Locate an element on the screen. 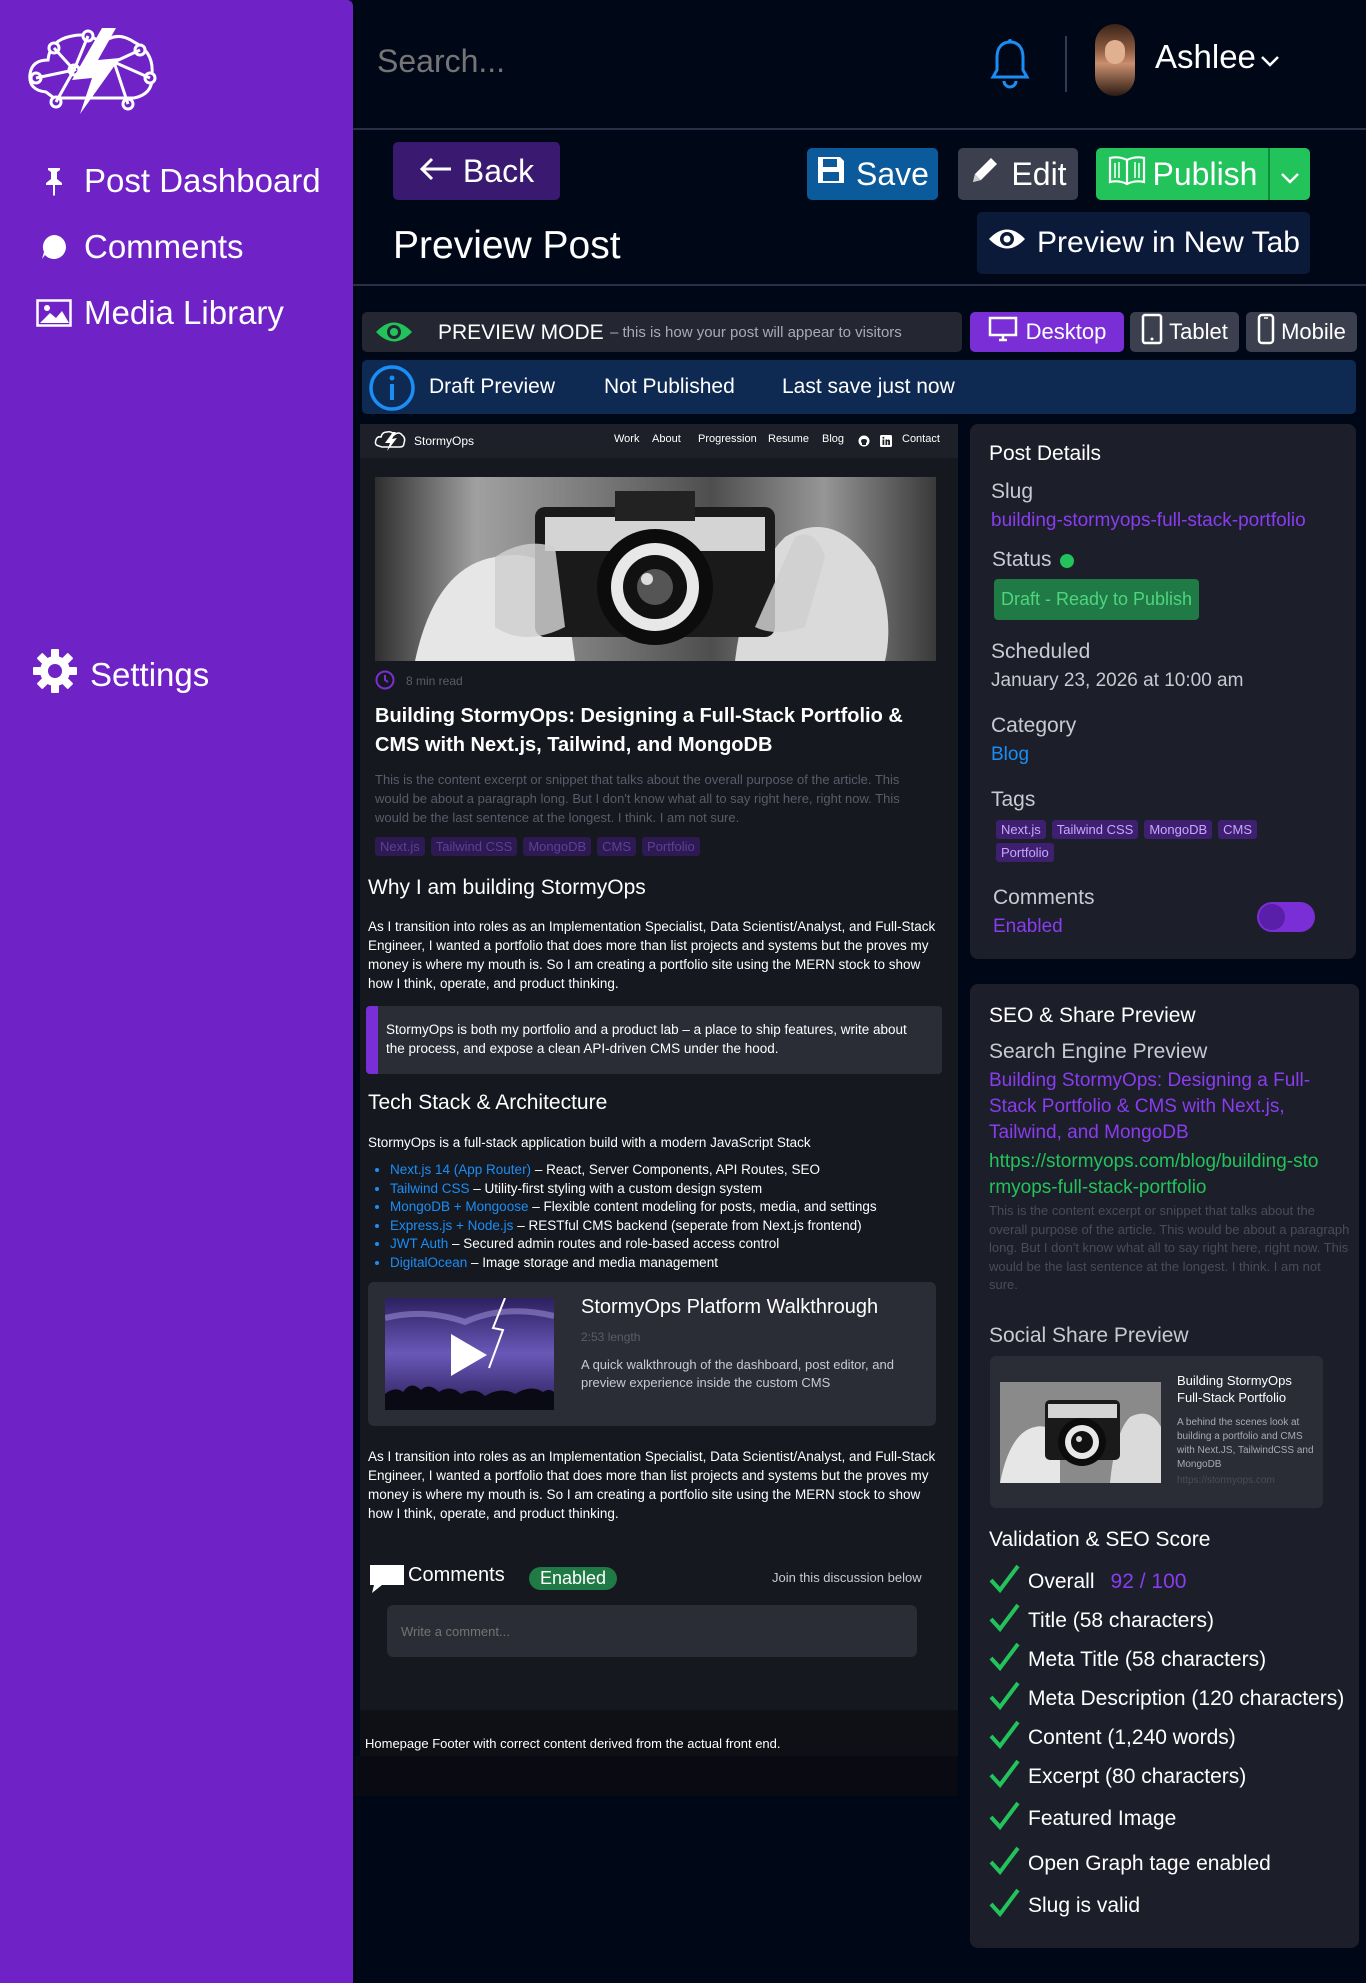  gear-icon is located at coordinates (55, 675).